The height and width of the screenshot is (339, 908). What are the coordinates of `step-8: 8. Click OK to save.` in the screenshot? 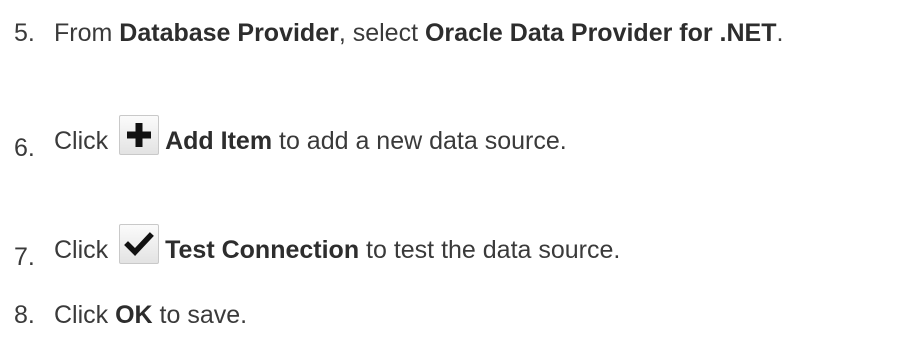 It's located at (130, 315).